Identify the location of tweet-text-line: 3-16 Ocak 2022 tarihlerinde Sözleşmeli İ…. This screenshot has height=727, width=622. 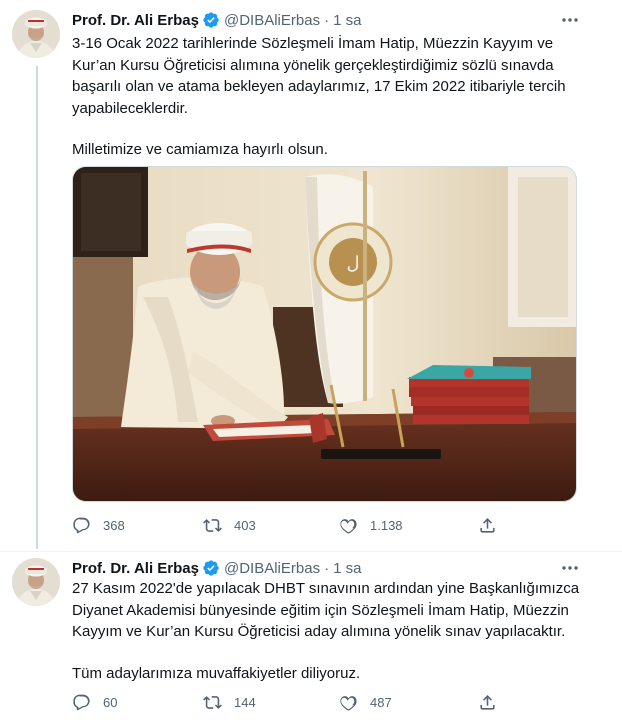
(313, 43).